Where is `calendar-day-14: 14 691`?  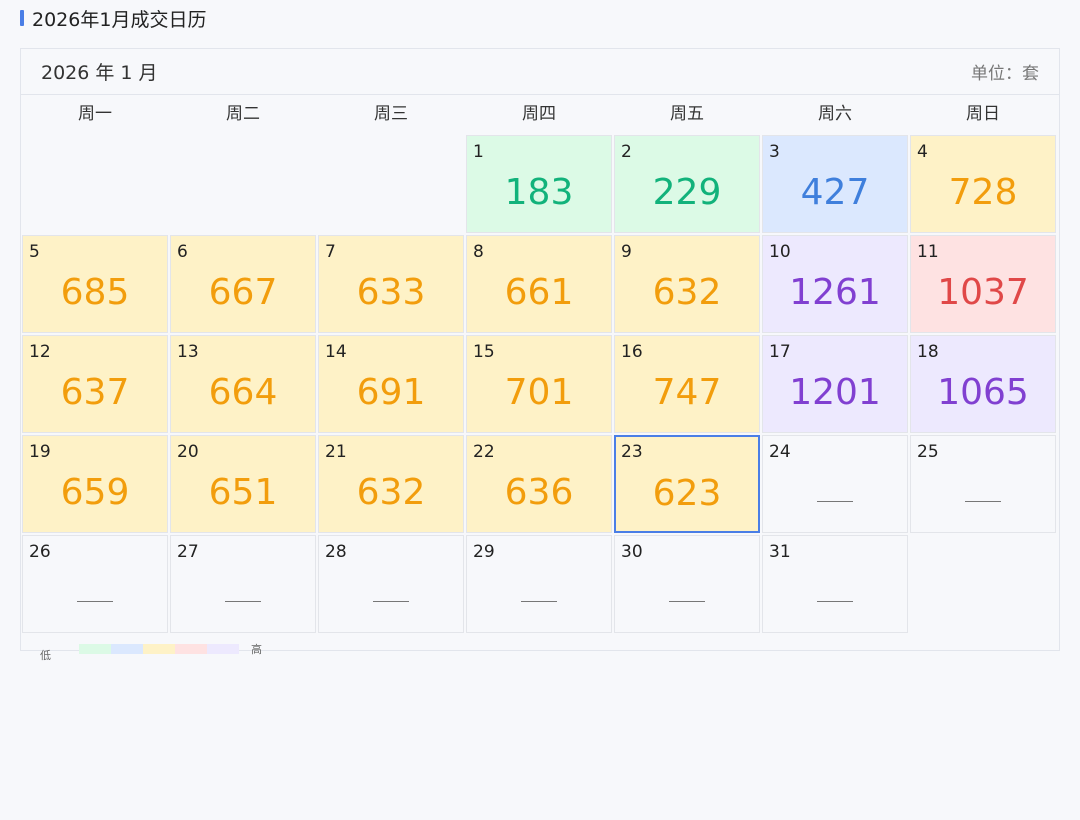 calendar-day-14: 14 691 is located at coordinates (391, 384).